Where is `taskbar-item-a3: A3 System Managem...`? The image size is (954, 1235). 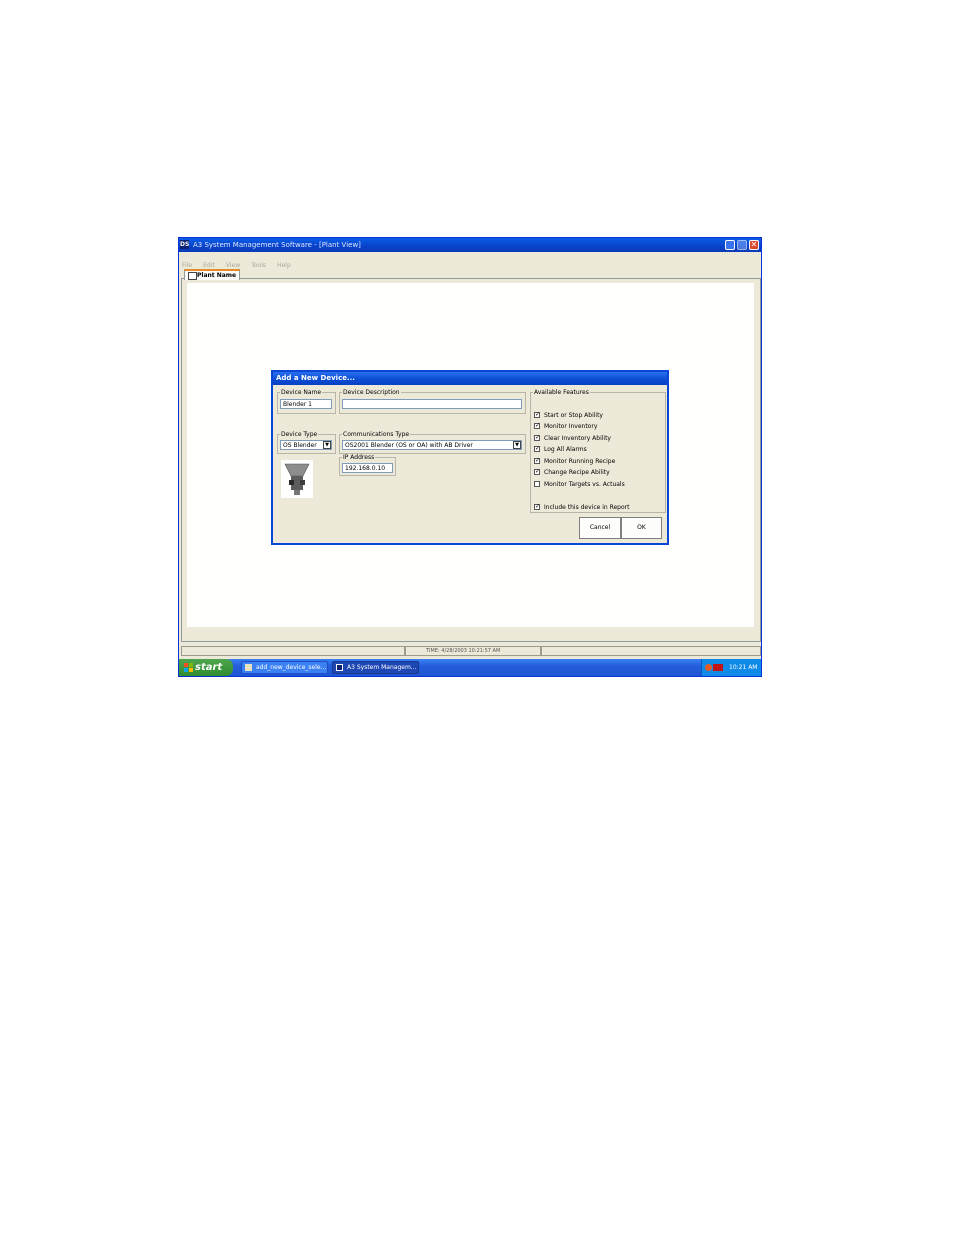
taskbar-item-a3: A3 System Managem... is located at coordinates (375, 667).